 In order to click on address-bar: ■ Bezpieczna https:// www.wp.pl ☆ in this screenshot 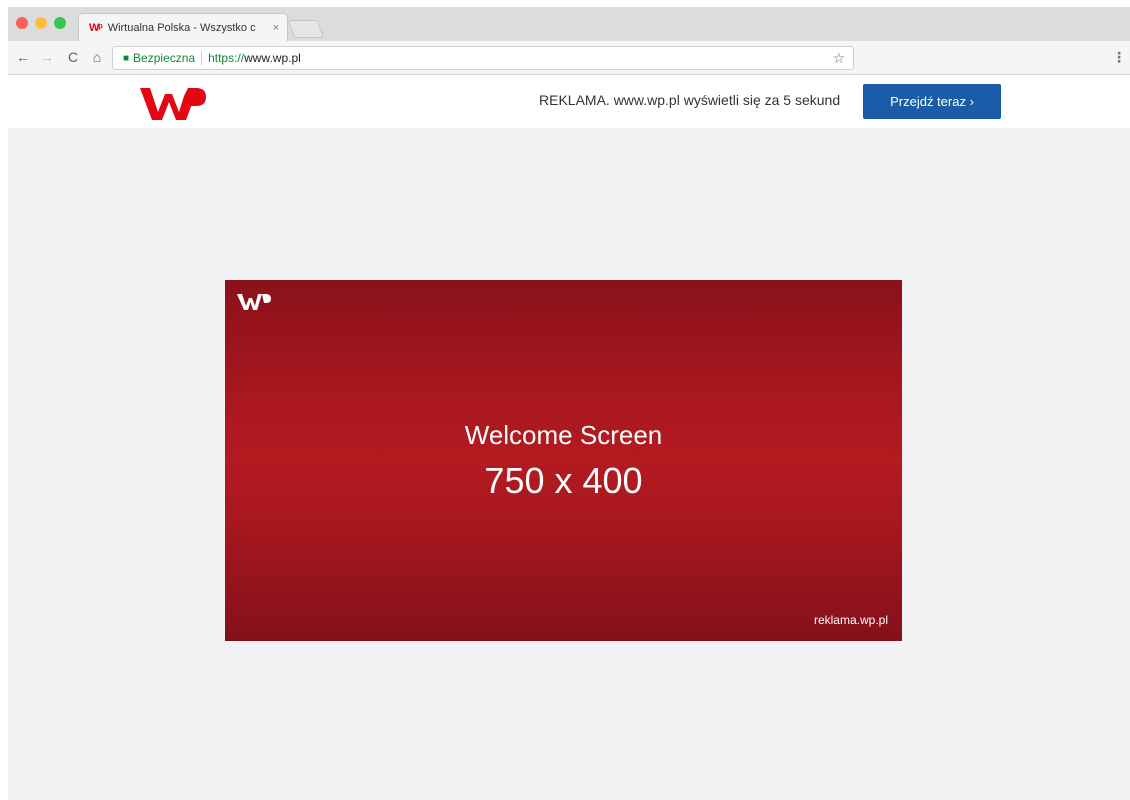, I will do `click(483, 58)`.